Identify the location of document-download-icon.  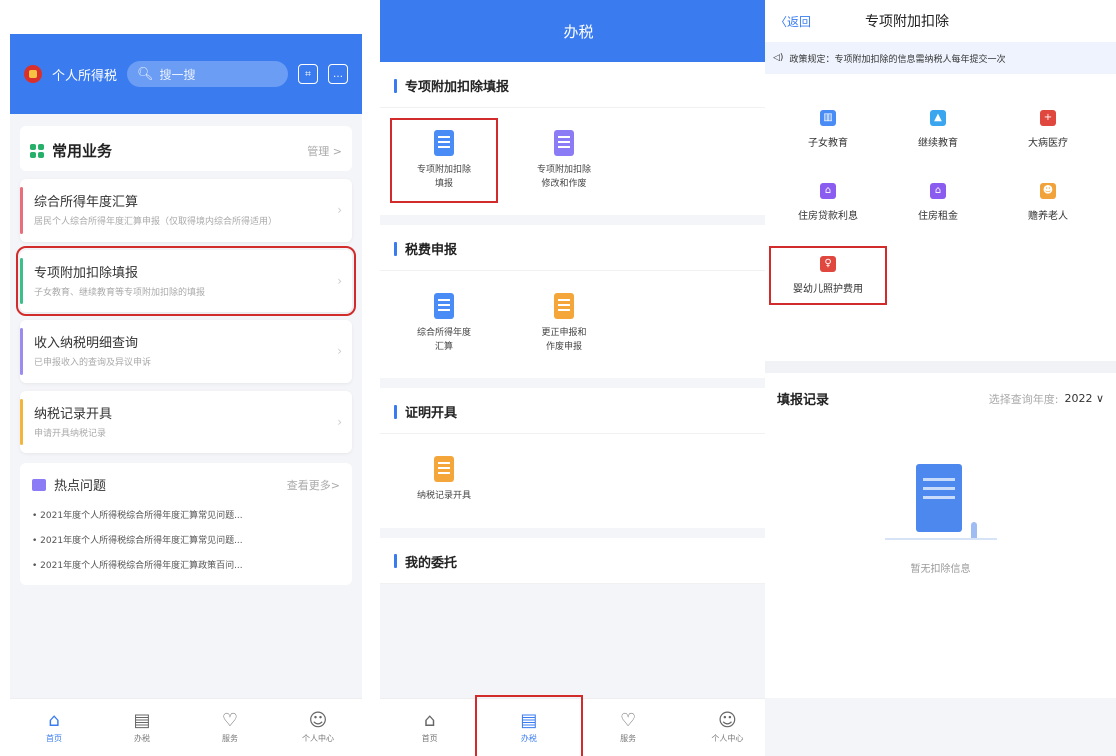
(444, 469).